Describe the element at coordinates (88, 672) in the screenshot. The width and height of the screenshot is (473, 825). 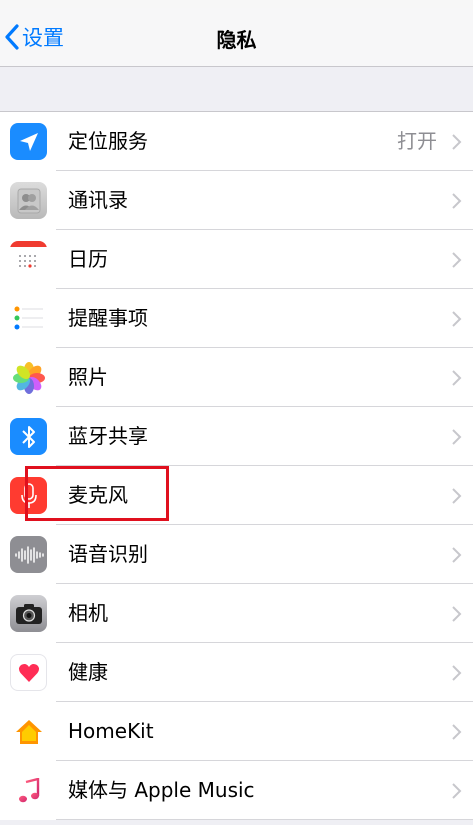
I see `row-label: 健康` at that location.